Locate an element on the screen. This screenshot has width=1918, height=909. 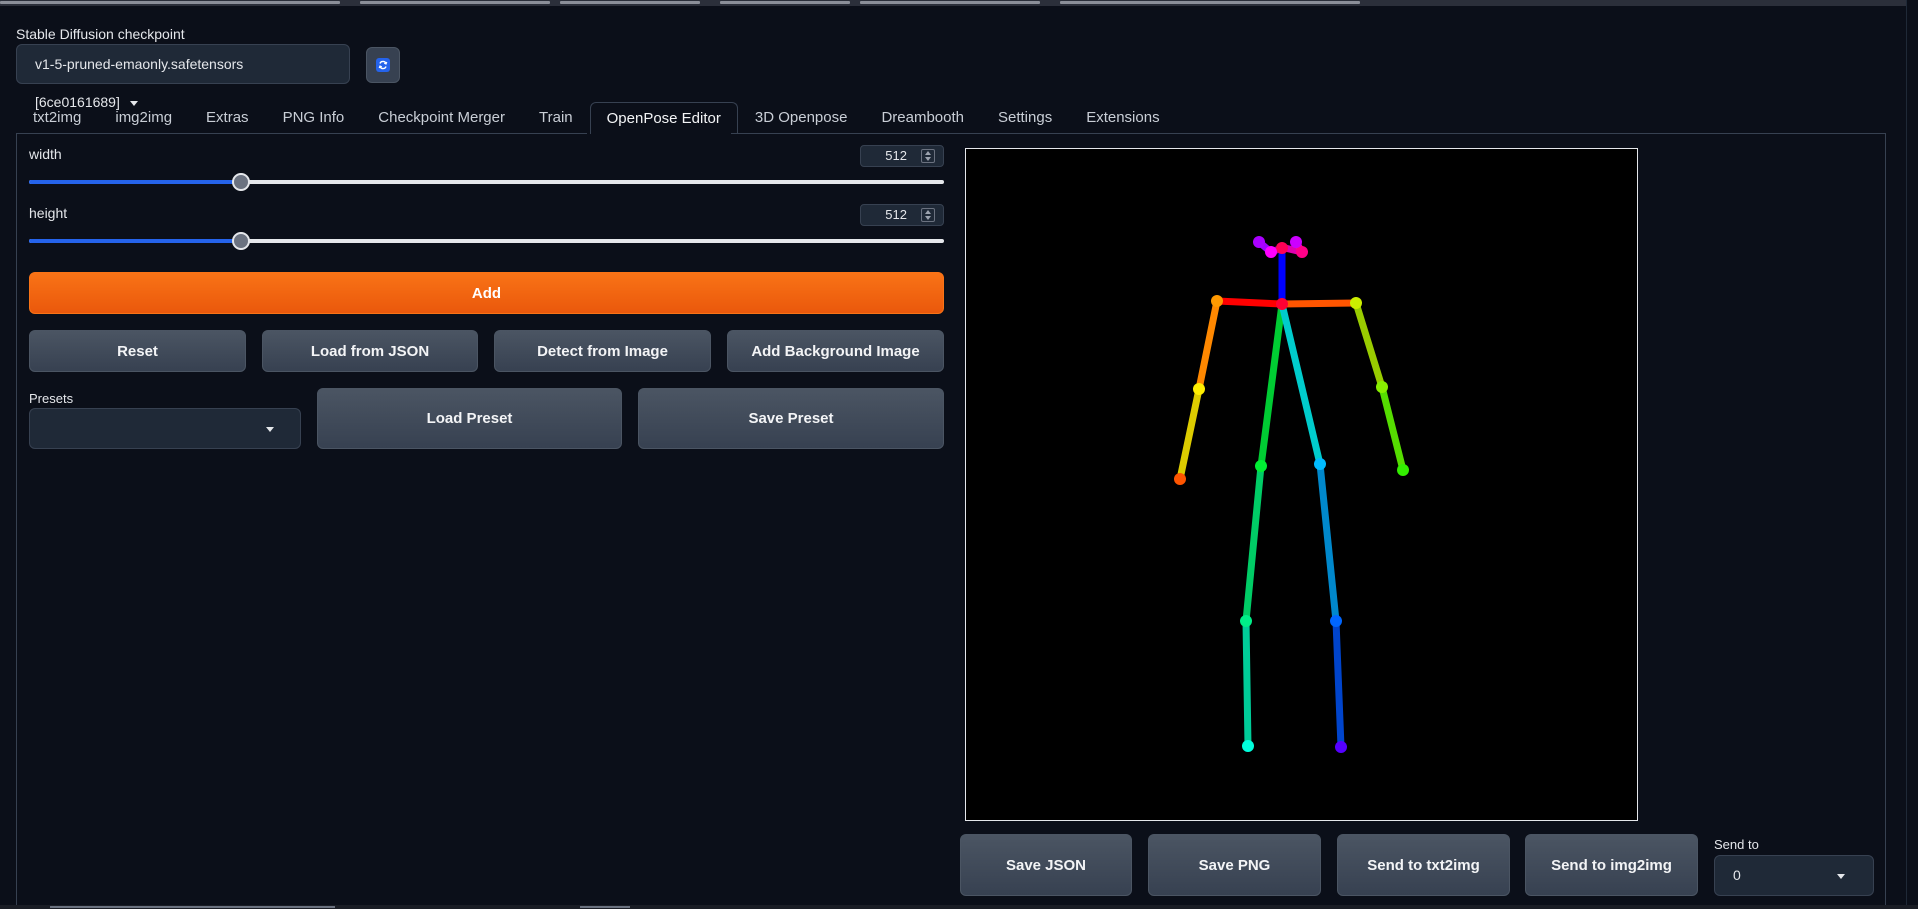
width-slider-fill is located at coordinates (135, 182).